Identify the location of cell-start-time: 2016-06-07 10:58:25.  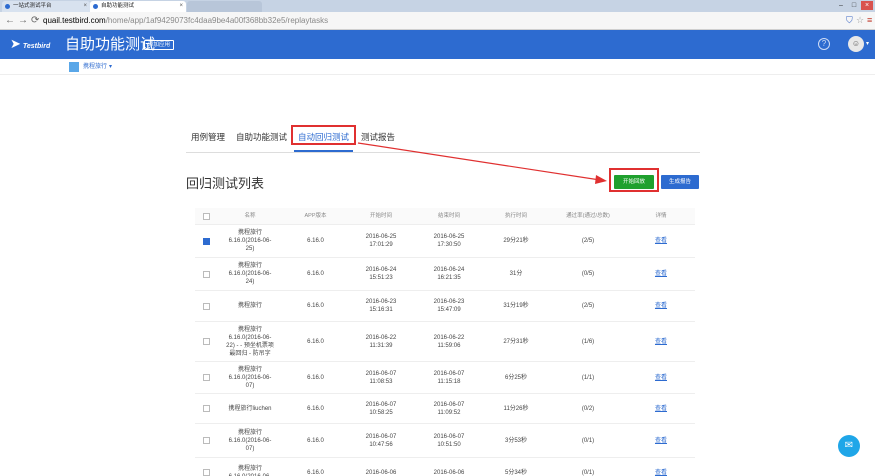
(381, 408).